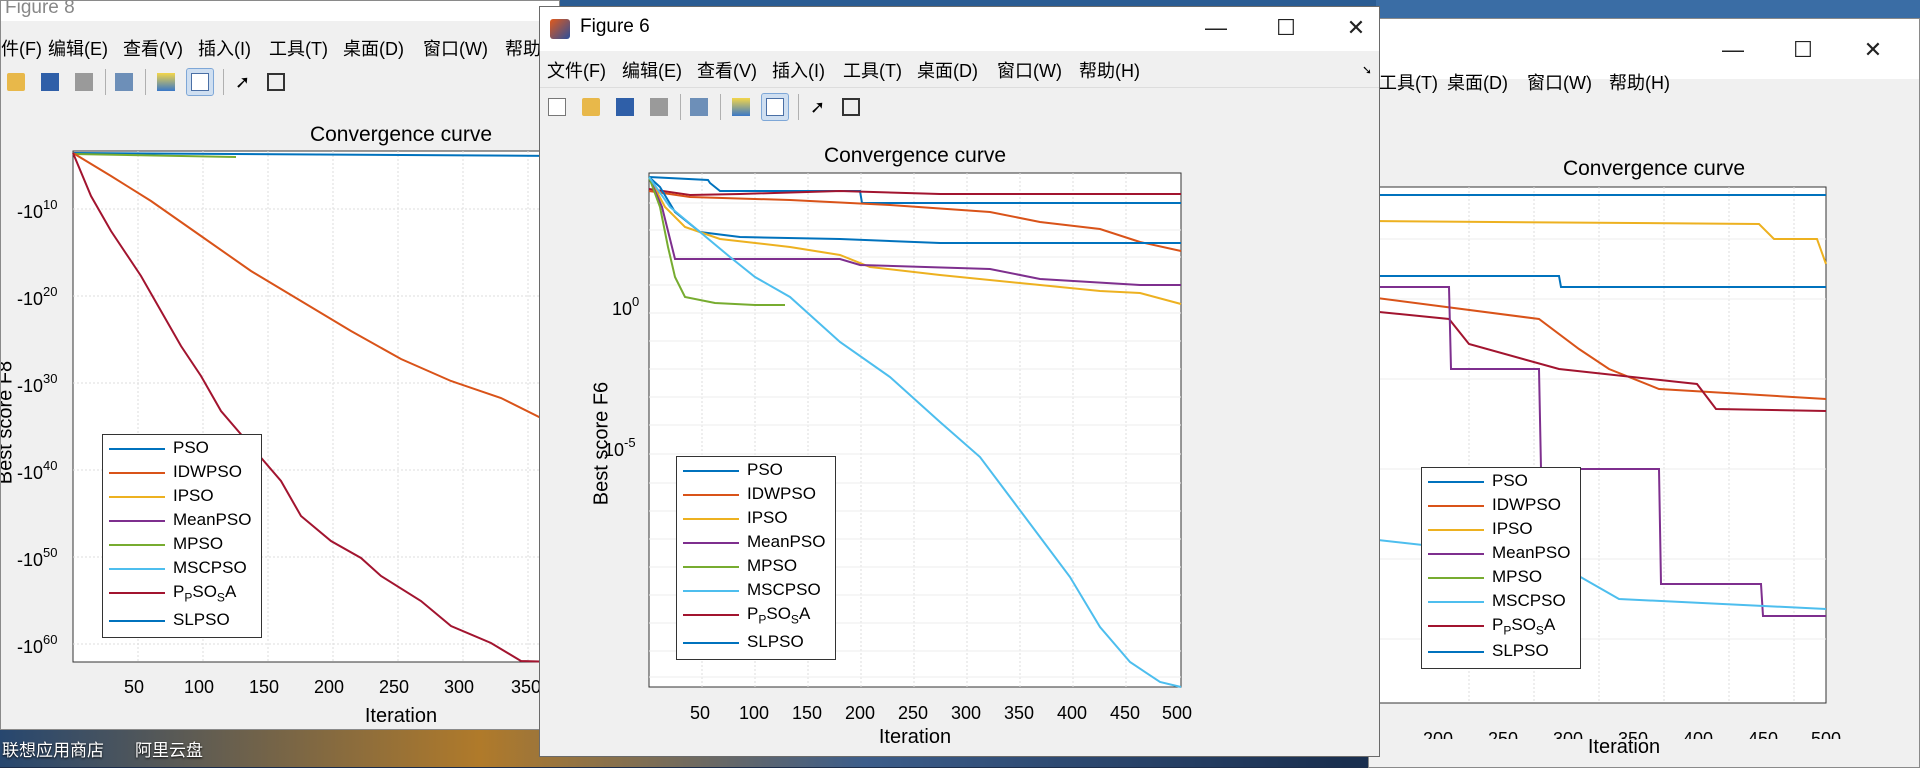  What do you see at coordinates (169, 748) in the screenshot?
I see `desktop-icon-aliyun-drive: 阿里云盘` at bounding box center [169, 748].